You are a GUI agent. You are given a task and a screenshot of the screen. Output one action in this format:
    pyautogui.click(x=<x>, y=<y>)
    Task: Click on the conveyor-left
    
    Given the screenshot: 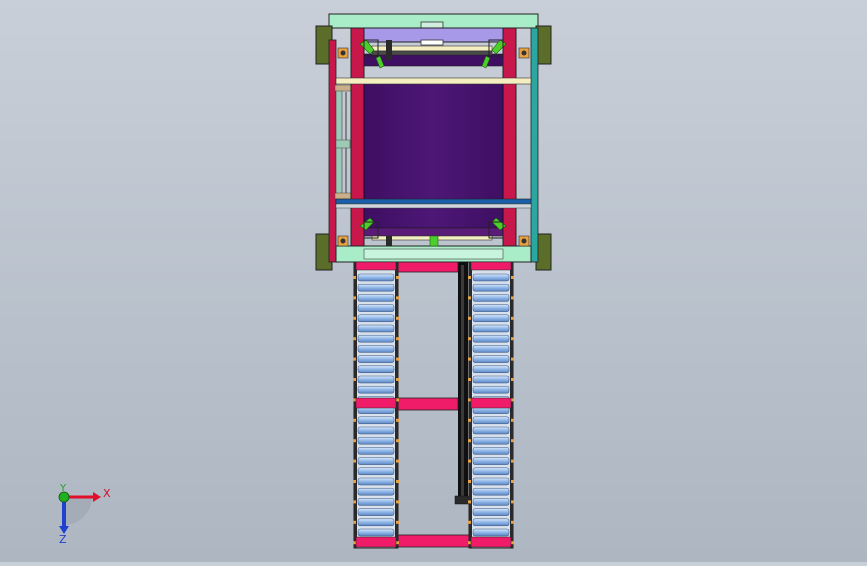 What is the action you would take?
    pyautogui.click(x=376, y=405)
    